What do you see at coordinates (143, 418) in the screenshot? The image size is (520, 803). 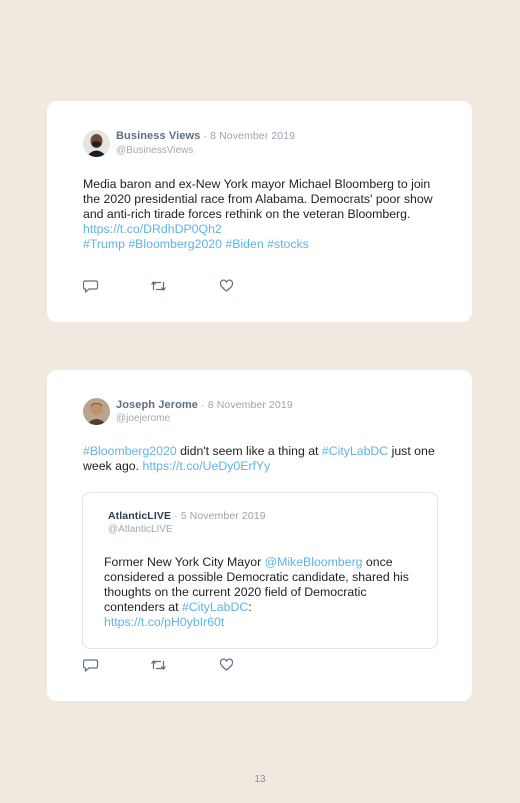 I see `author-handle: @joejerome` at bounding box center [143, 418].